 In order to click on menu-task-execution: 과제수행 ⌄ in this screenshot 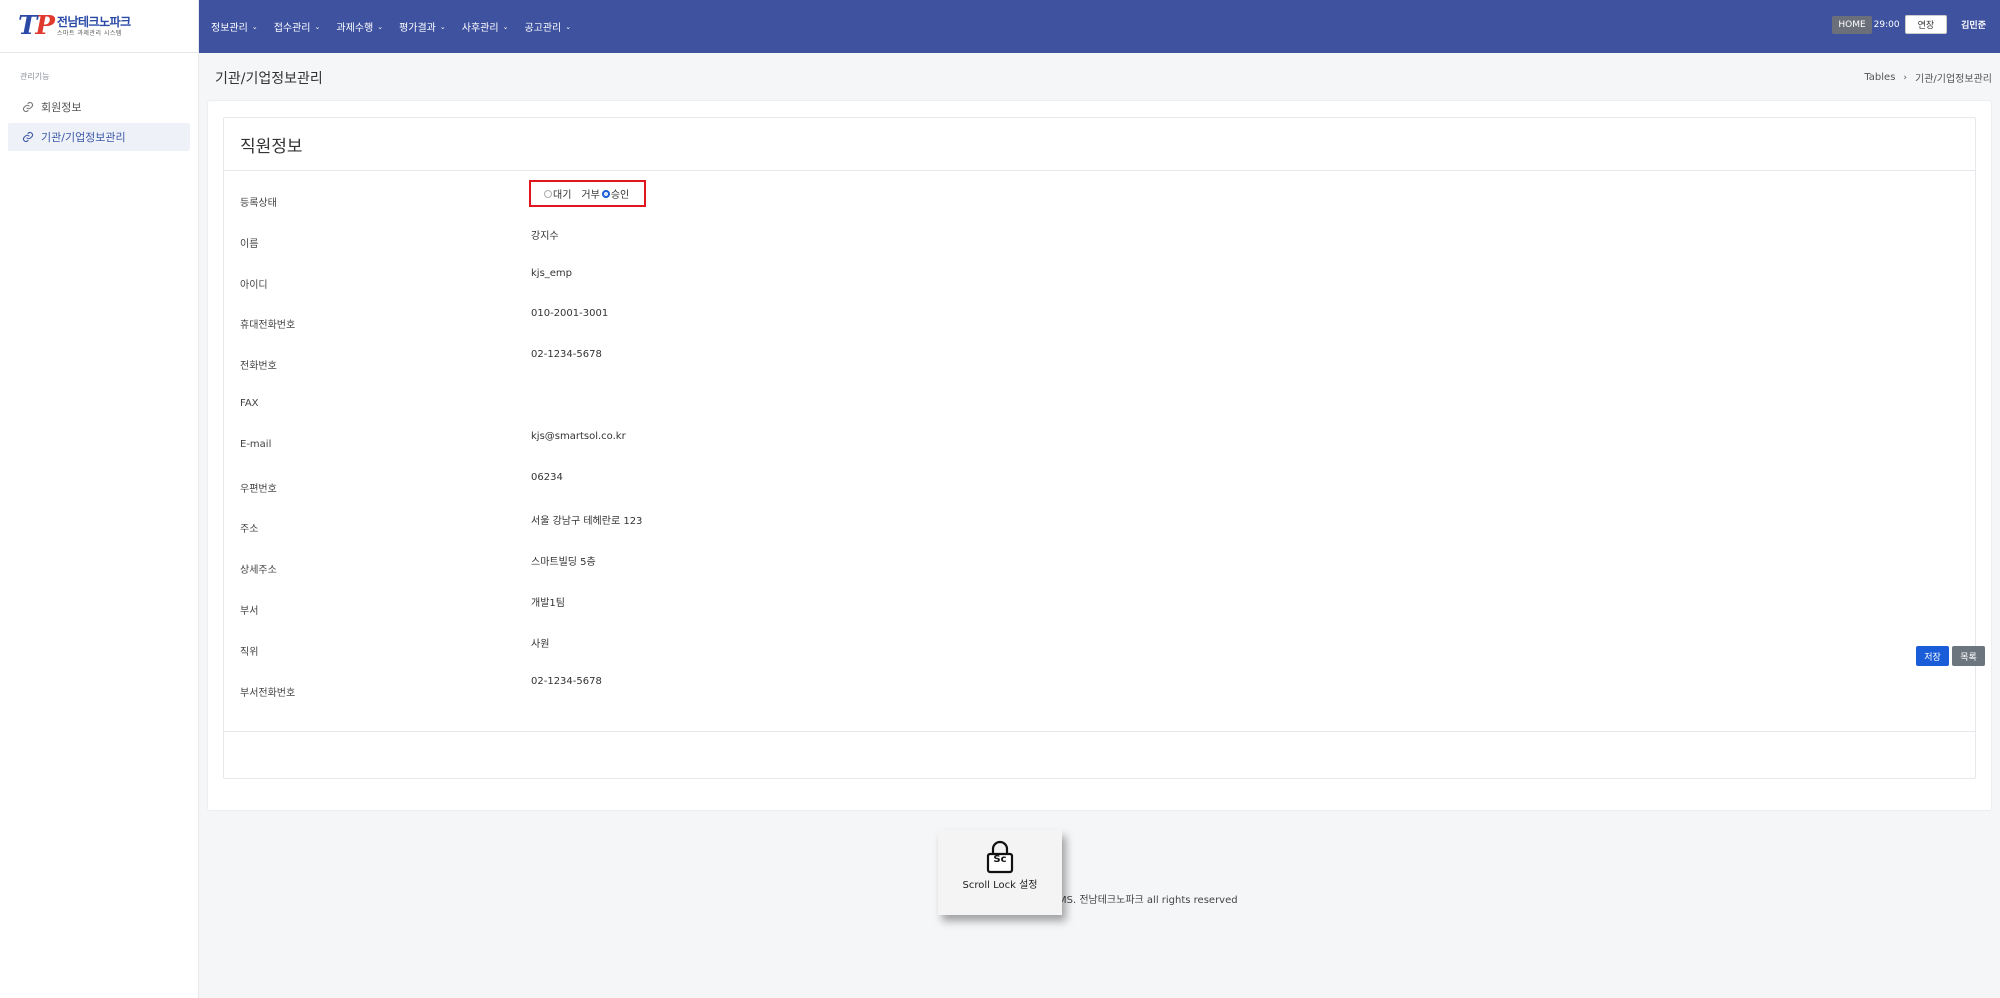, I will do `click(360, 27)`.